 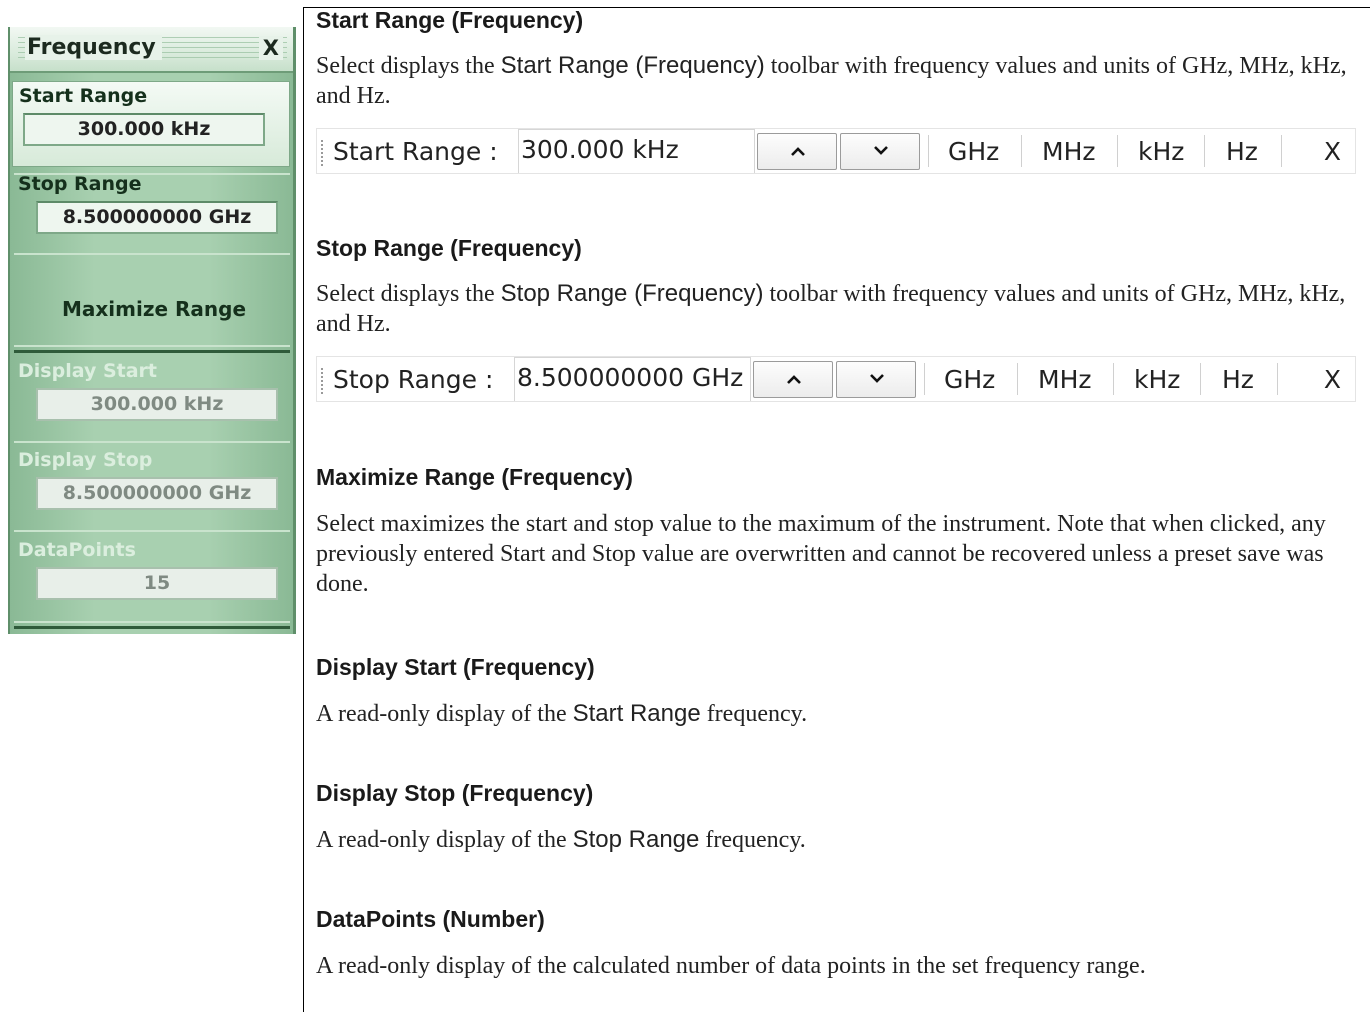 What do you see at coordinates (632, 293) in the screenshot?
I see `ui-term: Stop Range (Frequency)` at bounding box center [632, 293].